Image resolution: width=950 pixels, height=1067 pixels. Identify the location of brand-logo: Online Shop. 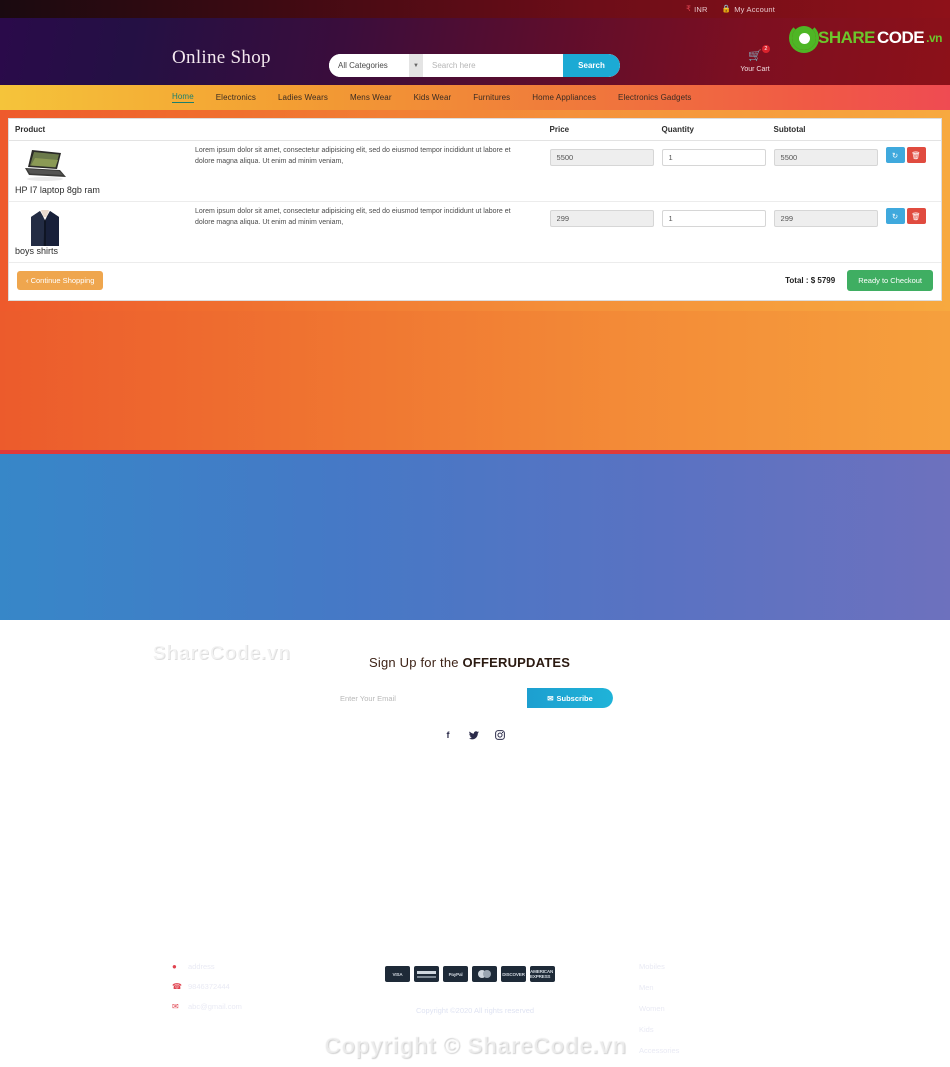
(221, 58).